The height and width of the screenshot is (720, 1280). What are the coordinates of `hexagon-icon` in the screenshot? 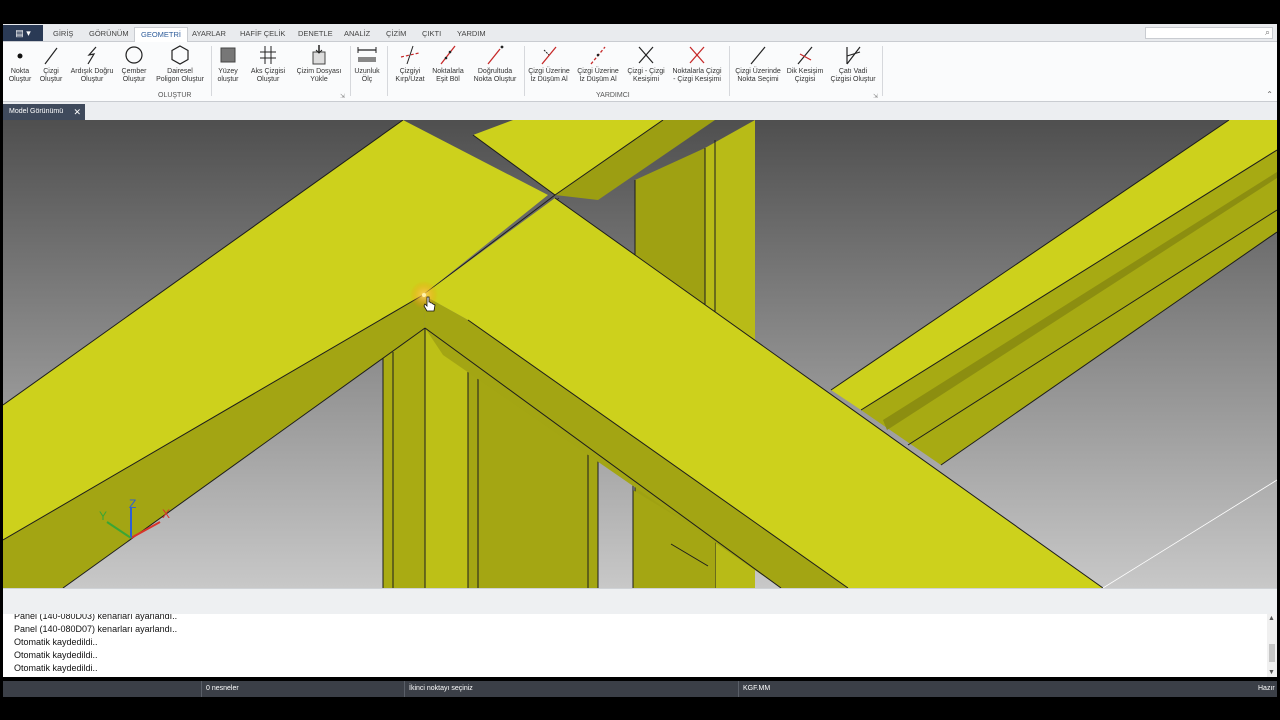 It's located at (180, 55).